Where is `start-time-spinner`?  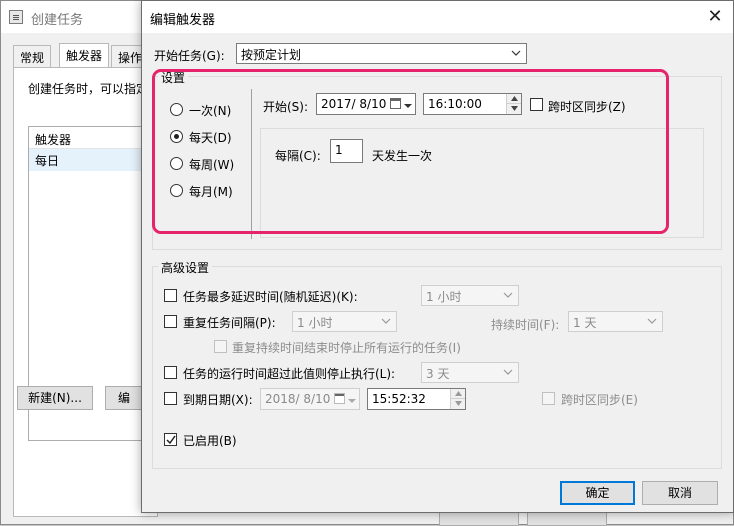
start-time-spinner is located at coordinates (513, 104).